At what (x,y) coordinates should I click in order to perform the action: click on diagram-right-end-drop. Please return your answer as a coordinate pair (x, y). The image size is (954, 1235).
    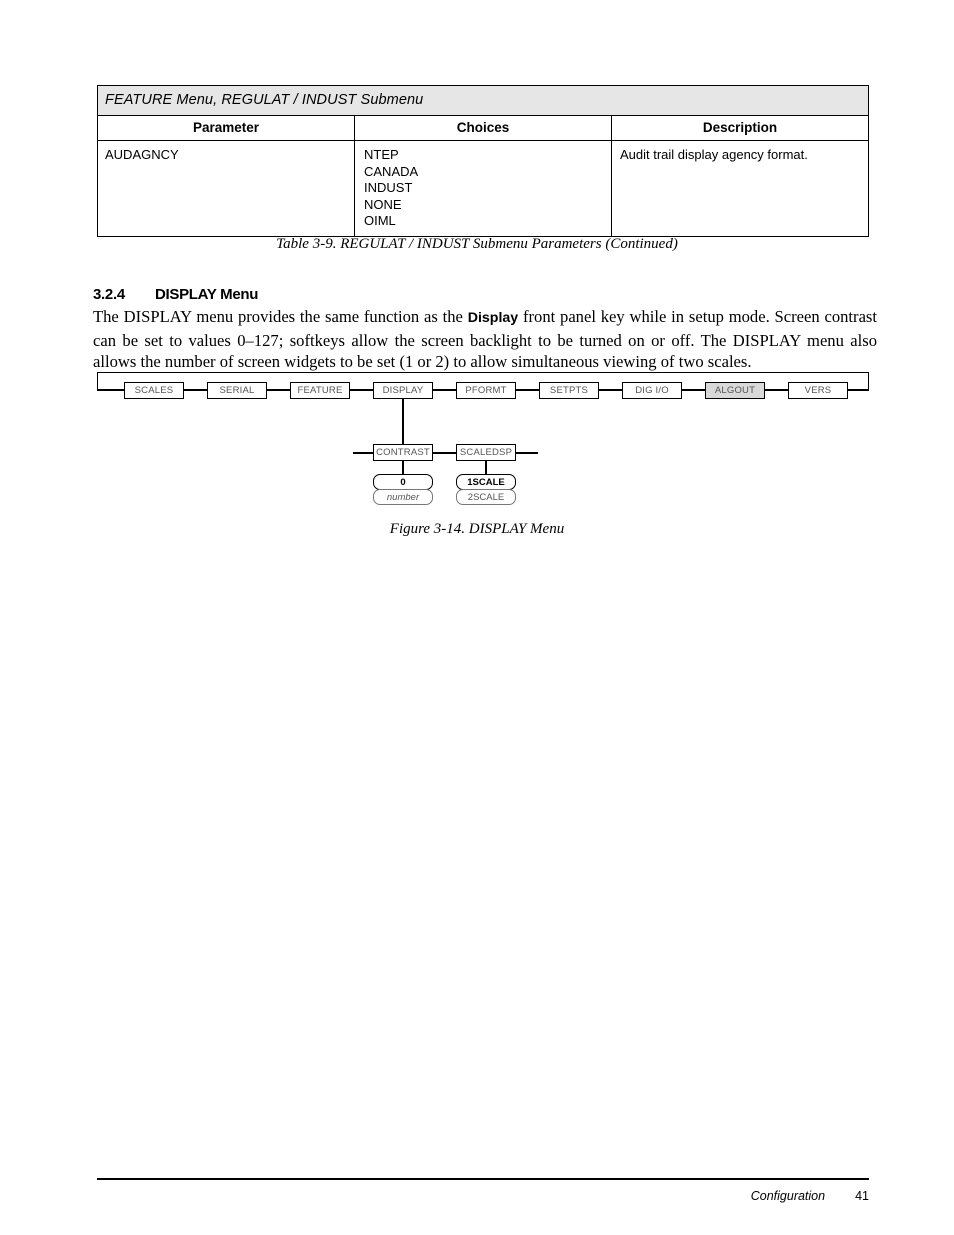
    Looking at the image, I should click on (868, 381).